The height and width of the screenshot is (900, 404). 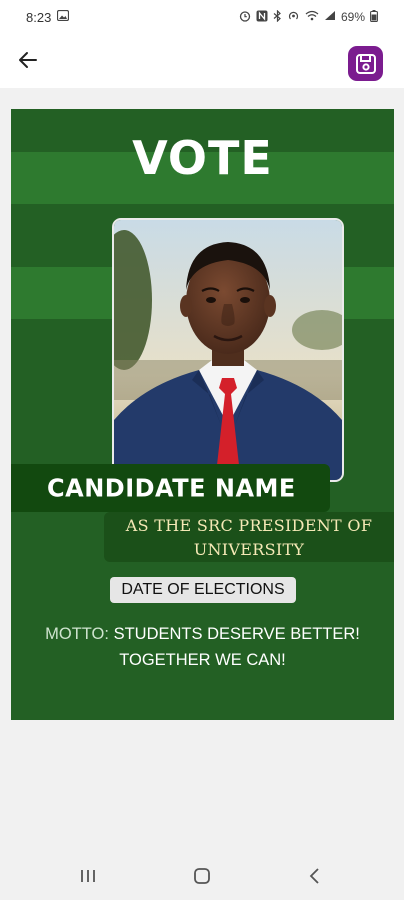 I want to click on position-line-2: UNIVERSITY, so click(x=249, y=549).